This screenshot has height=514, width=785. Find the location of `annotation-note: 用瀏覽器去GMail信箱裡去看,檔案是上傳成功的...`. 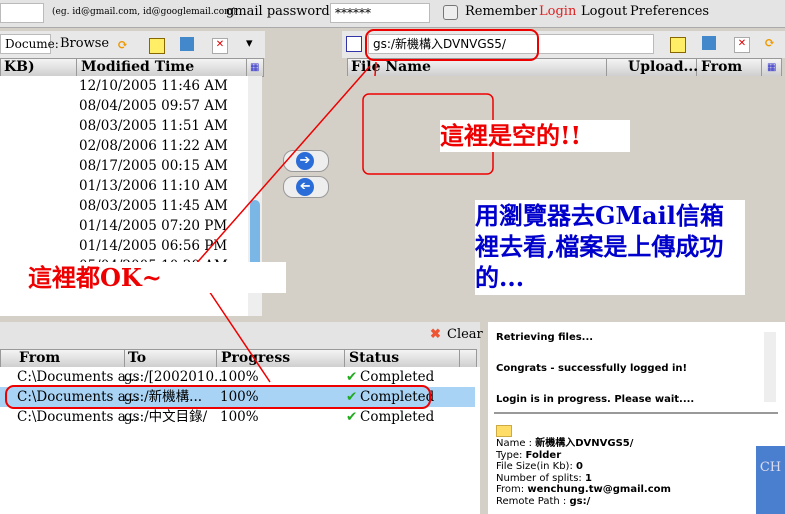

annotation-note: 用瀏覽器去GMail信箱裡去看,檔案是上傳成功的... is located at coordinates (610, 247).